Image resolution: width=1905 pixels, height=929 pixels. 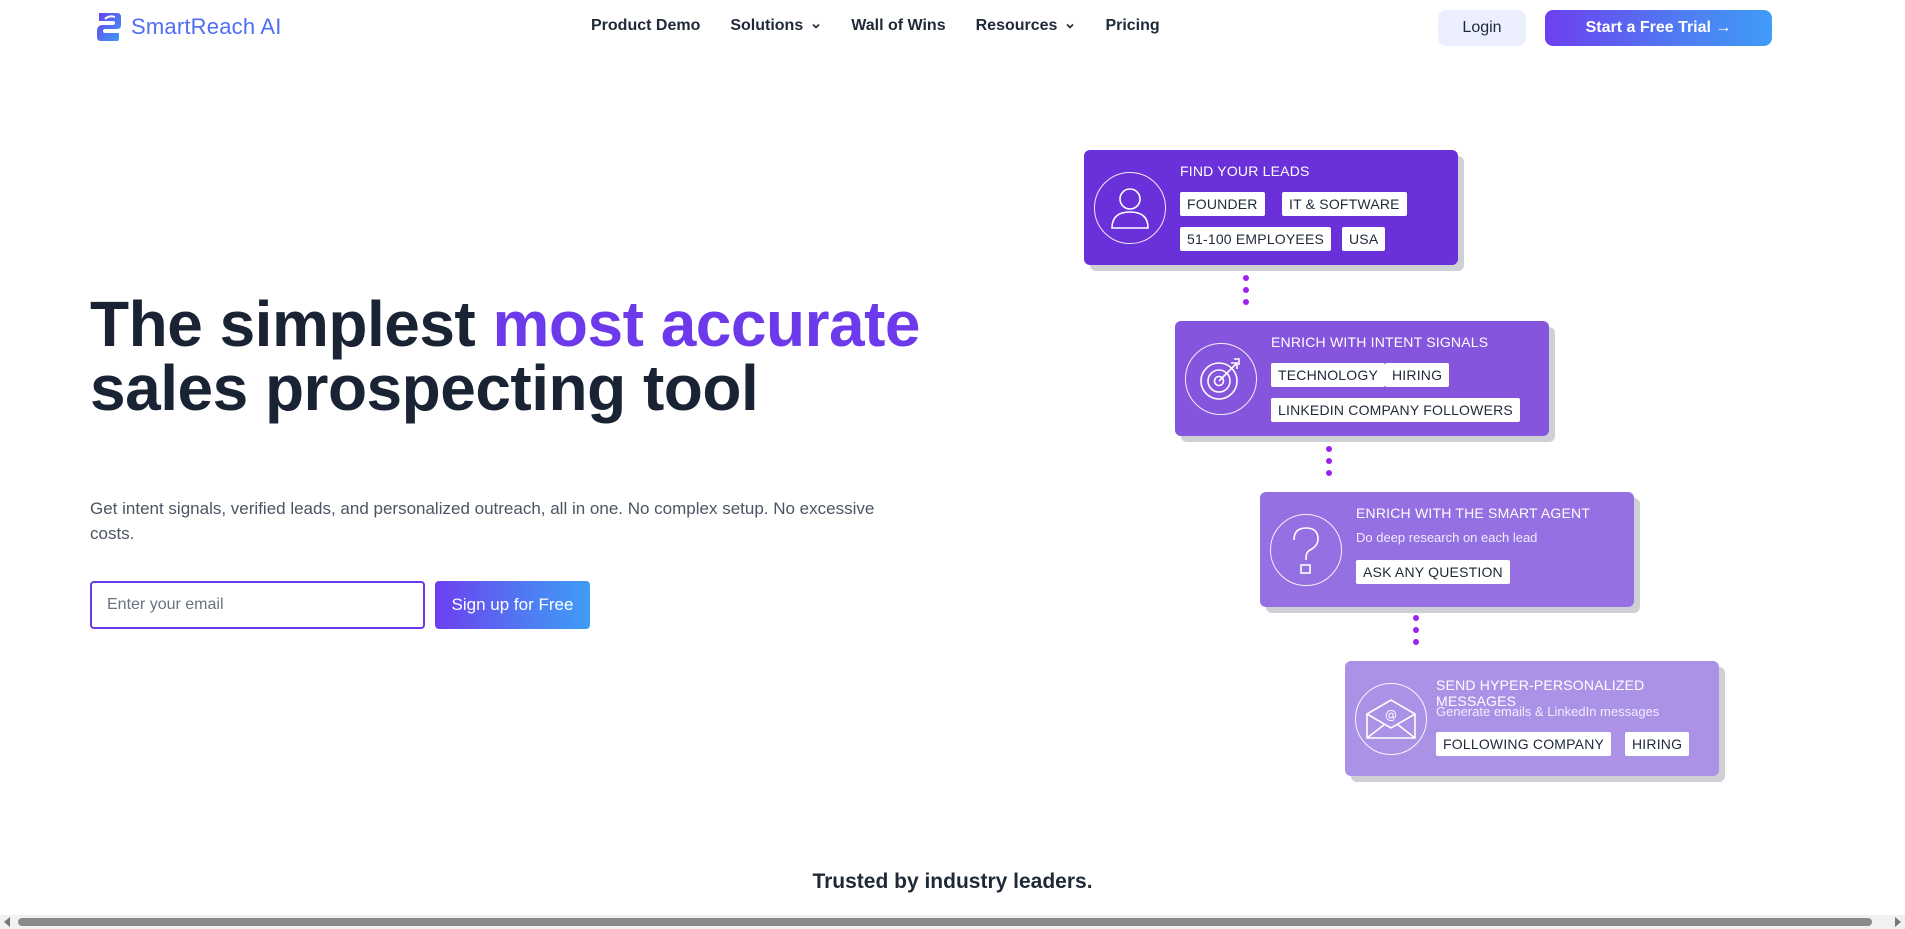 I want to click on brand-logo: SmartReach AI, so click(x=188, y=27).